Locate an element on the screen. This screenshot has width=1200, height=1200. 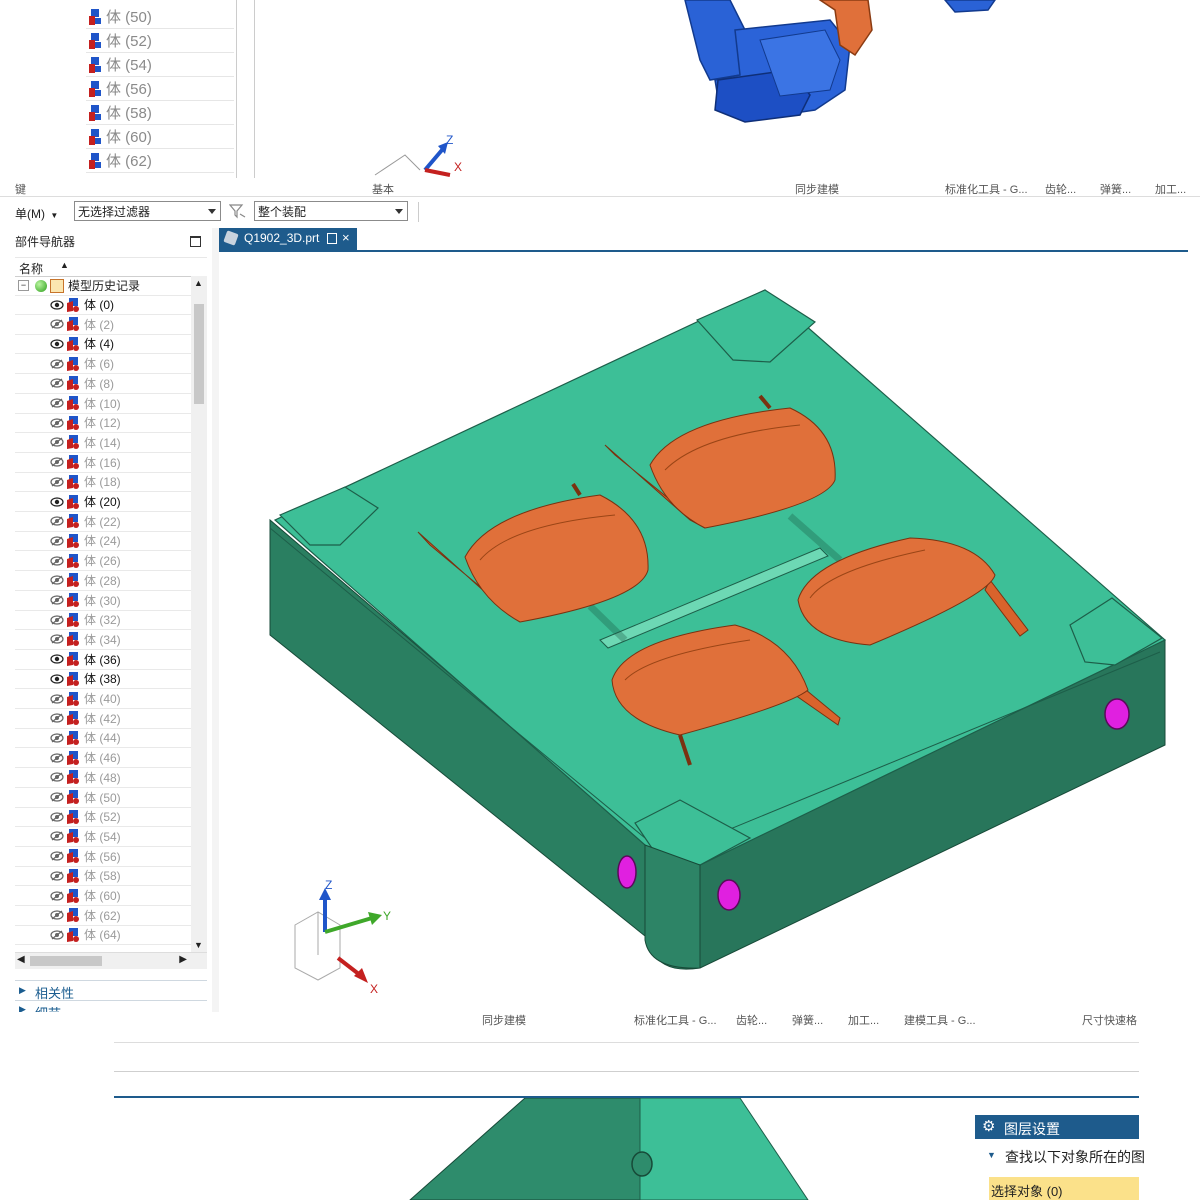
tree-item-body: 体 (56) is located at coordinates (103, 857).